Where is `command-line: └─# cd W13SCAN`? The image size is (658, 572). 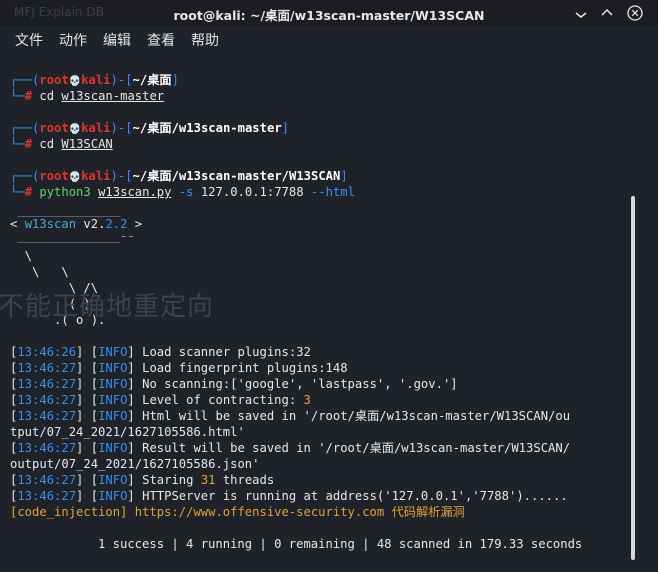
command-line: └─# cd W13SCAN is located at coordinates (61, 144).